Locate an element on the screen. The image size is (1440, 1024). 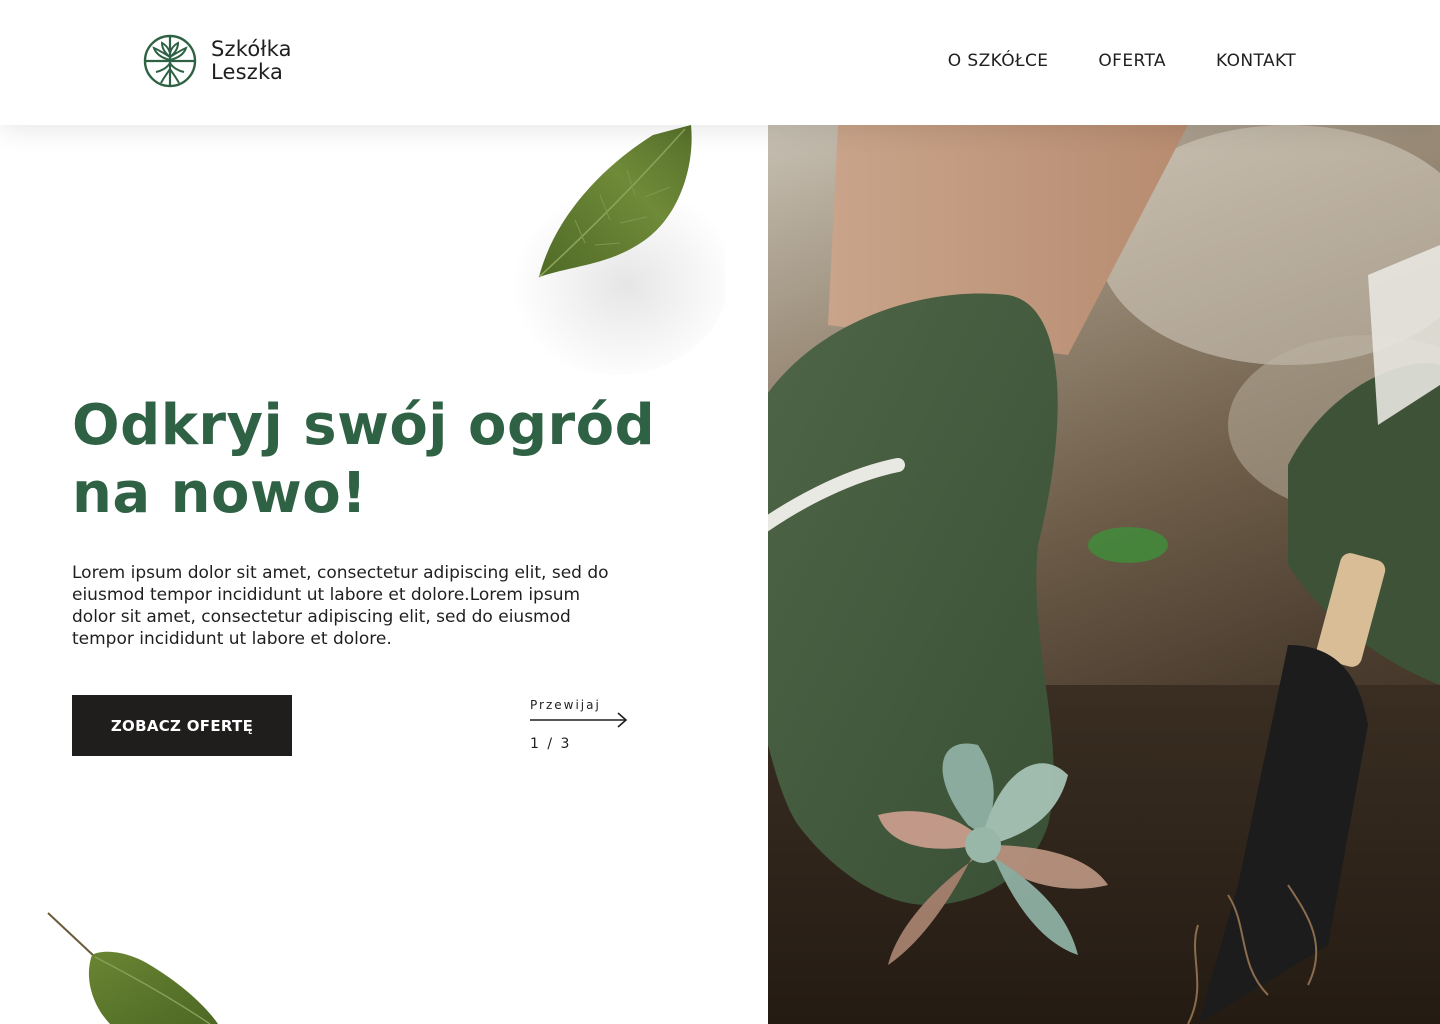
nav-item-o-szkolce: O SZKÓŁCE is located at coordinates (998, 61).